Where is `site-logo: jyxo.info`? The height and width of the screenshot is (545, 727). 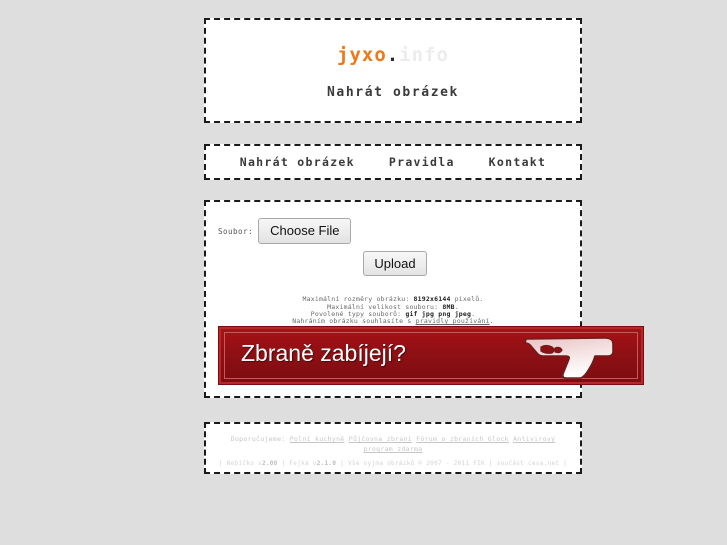 site-logo: jyxo.info is located at coordinates (393, 55).